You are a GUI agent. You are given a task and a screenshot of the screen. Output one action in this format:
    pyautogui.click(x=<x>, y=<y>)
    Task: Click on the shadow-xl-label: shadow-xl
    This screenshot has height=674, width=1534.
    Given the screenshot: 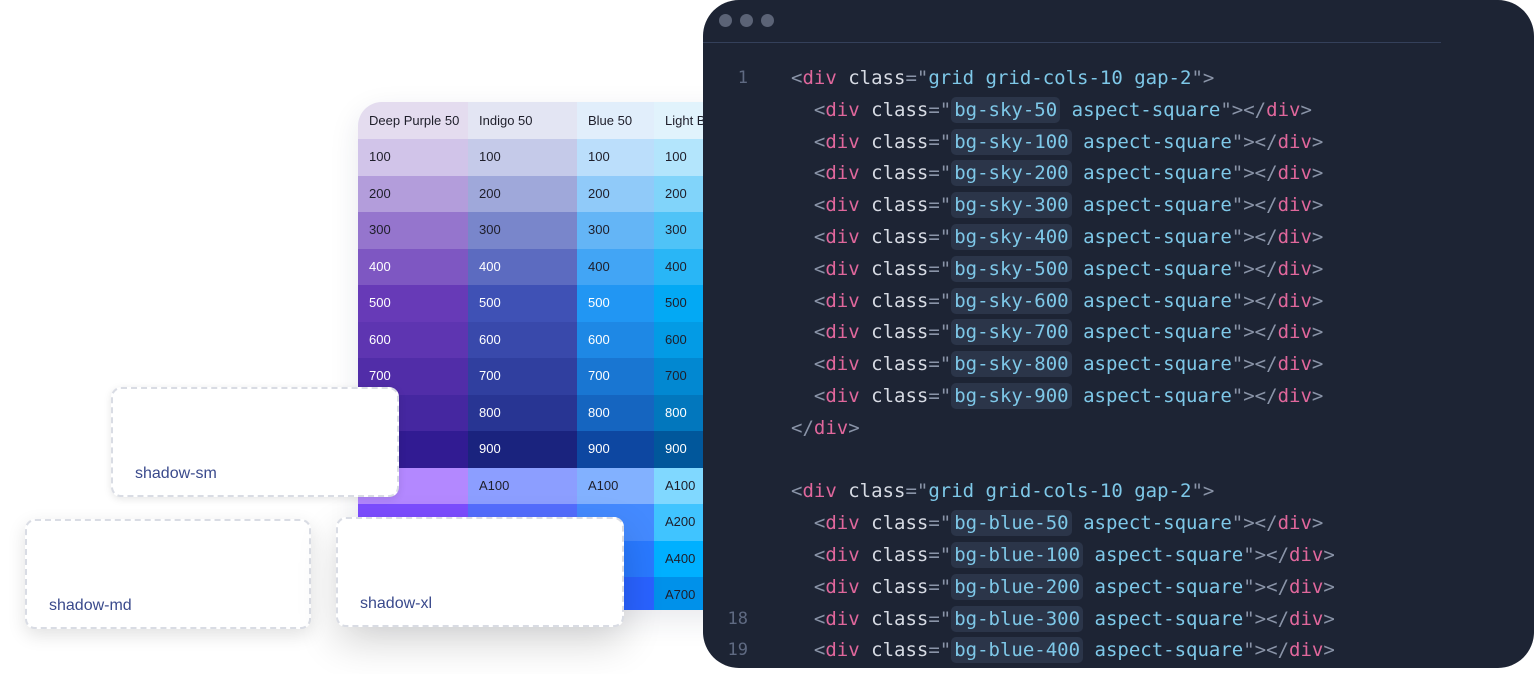 What is the action you would take?
    pyautogui.click(x=396, y=603)
    